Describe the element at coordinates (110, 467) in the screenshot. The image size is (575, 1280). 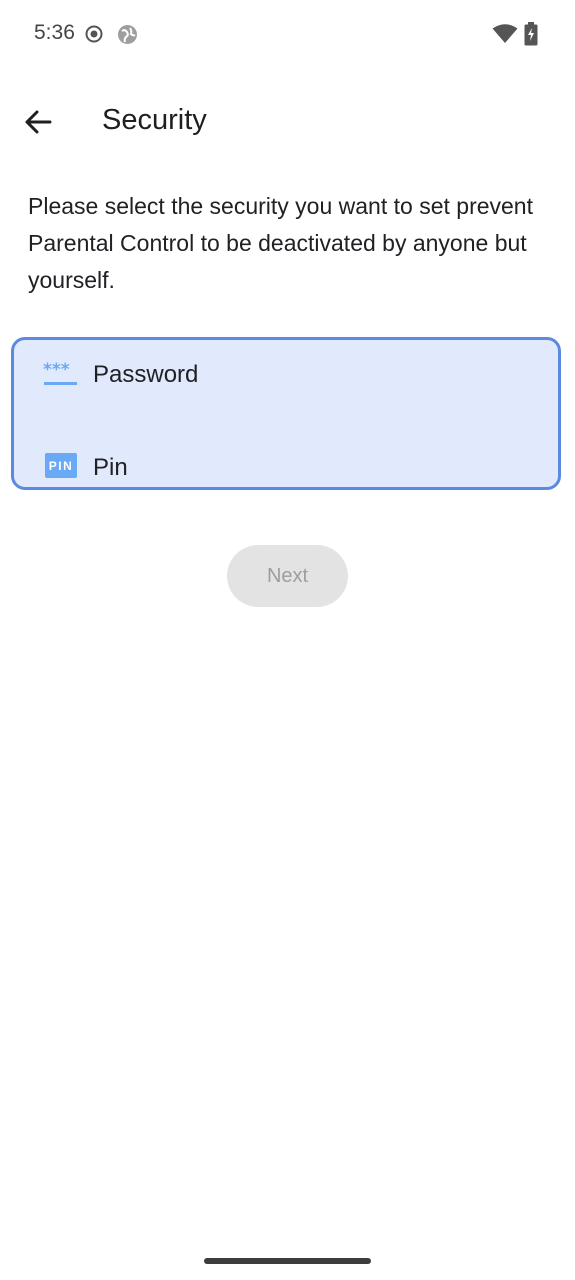
I see `option-pin-label: Pin` at that location.